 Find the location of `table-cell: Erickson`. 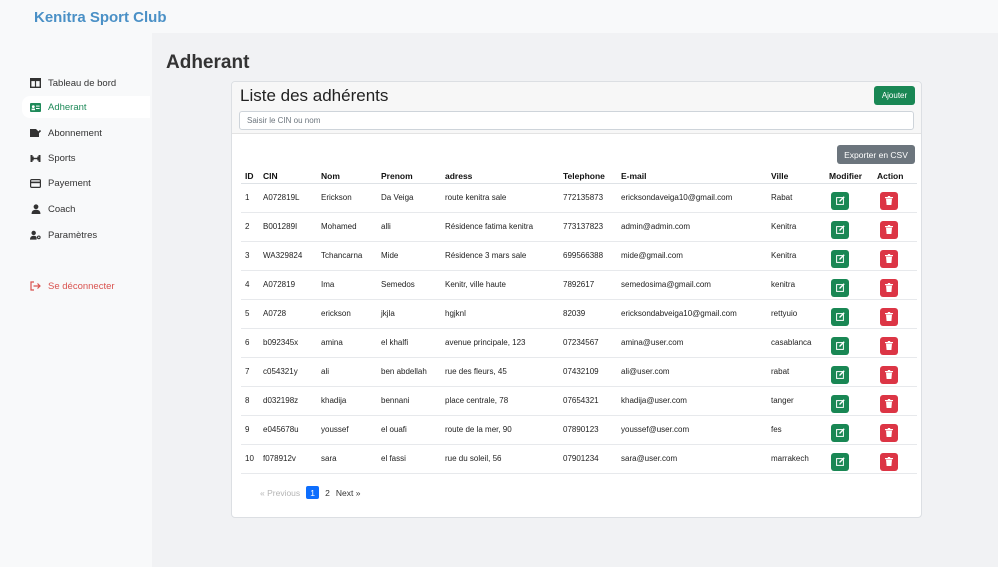

table-cell: Erickson is located at coordinates (347, 198).